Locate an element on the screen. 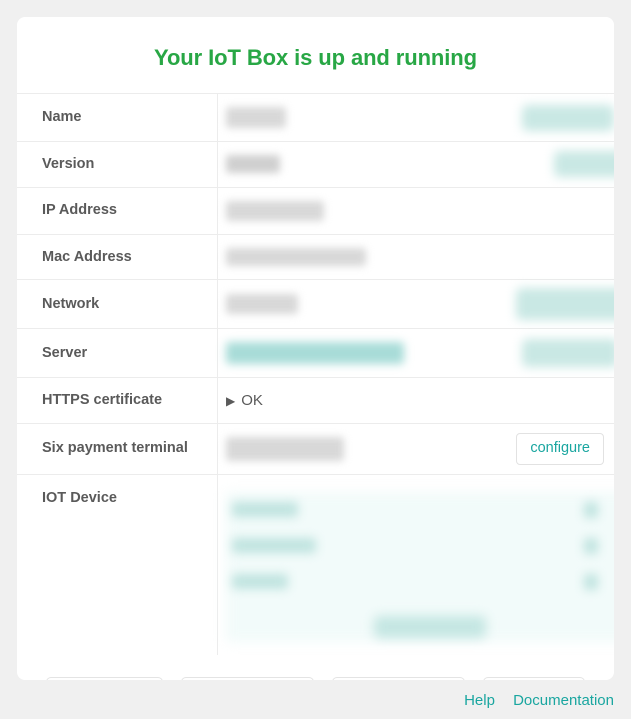  redacted-value-server-link is located at coordinates (315, 353).